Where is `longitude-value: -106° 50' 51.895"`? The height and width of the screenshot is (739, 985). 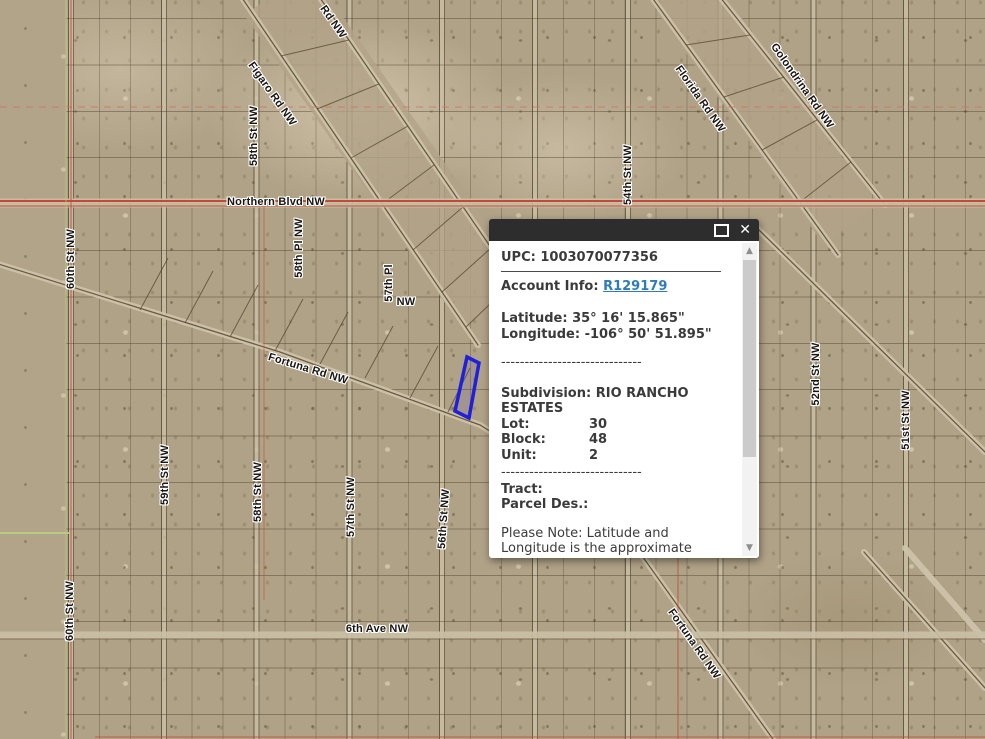 longitude-value: -106° 50' 51.895" is located at coordinates (648, 334).